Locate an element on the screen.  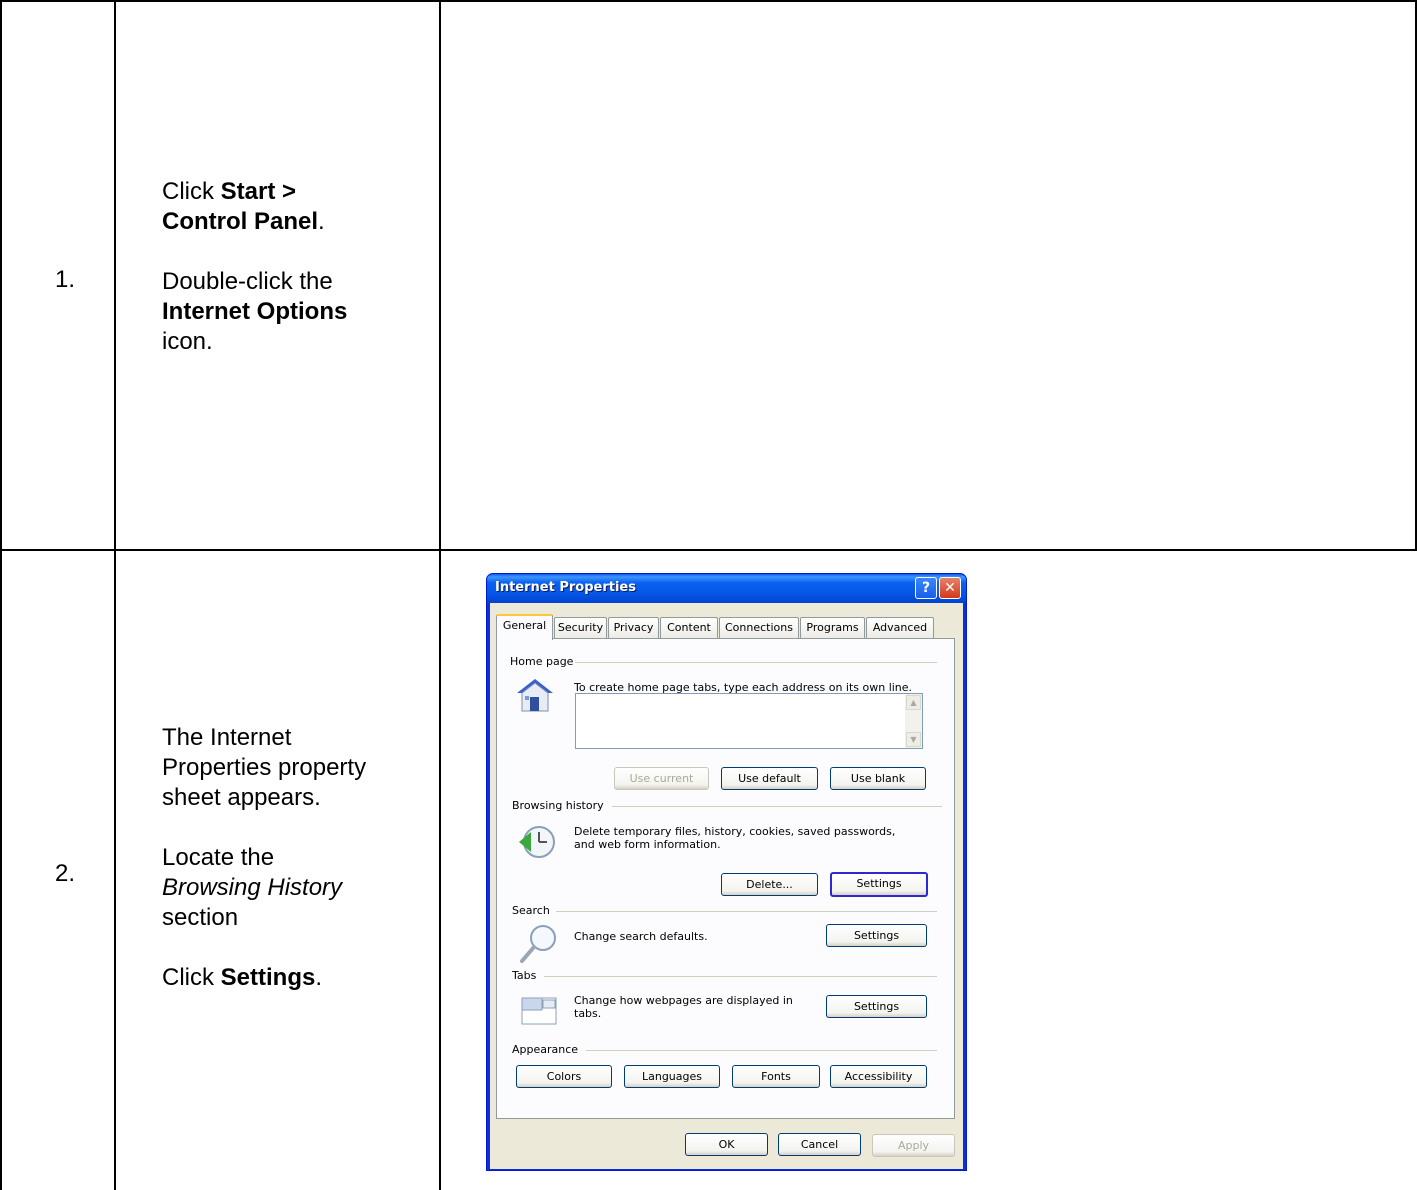
home-page-scrollbar: ▲ ▼ is located at coordinates (913, 721).